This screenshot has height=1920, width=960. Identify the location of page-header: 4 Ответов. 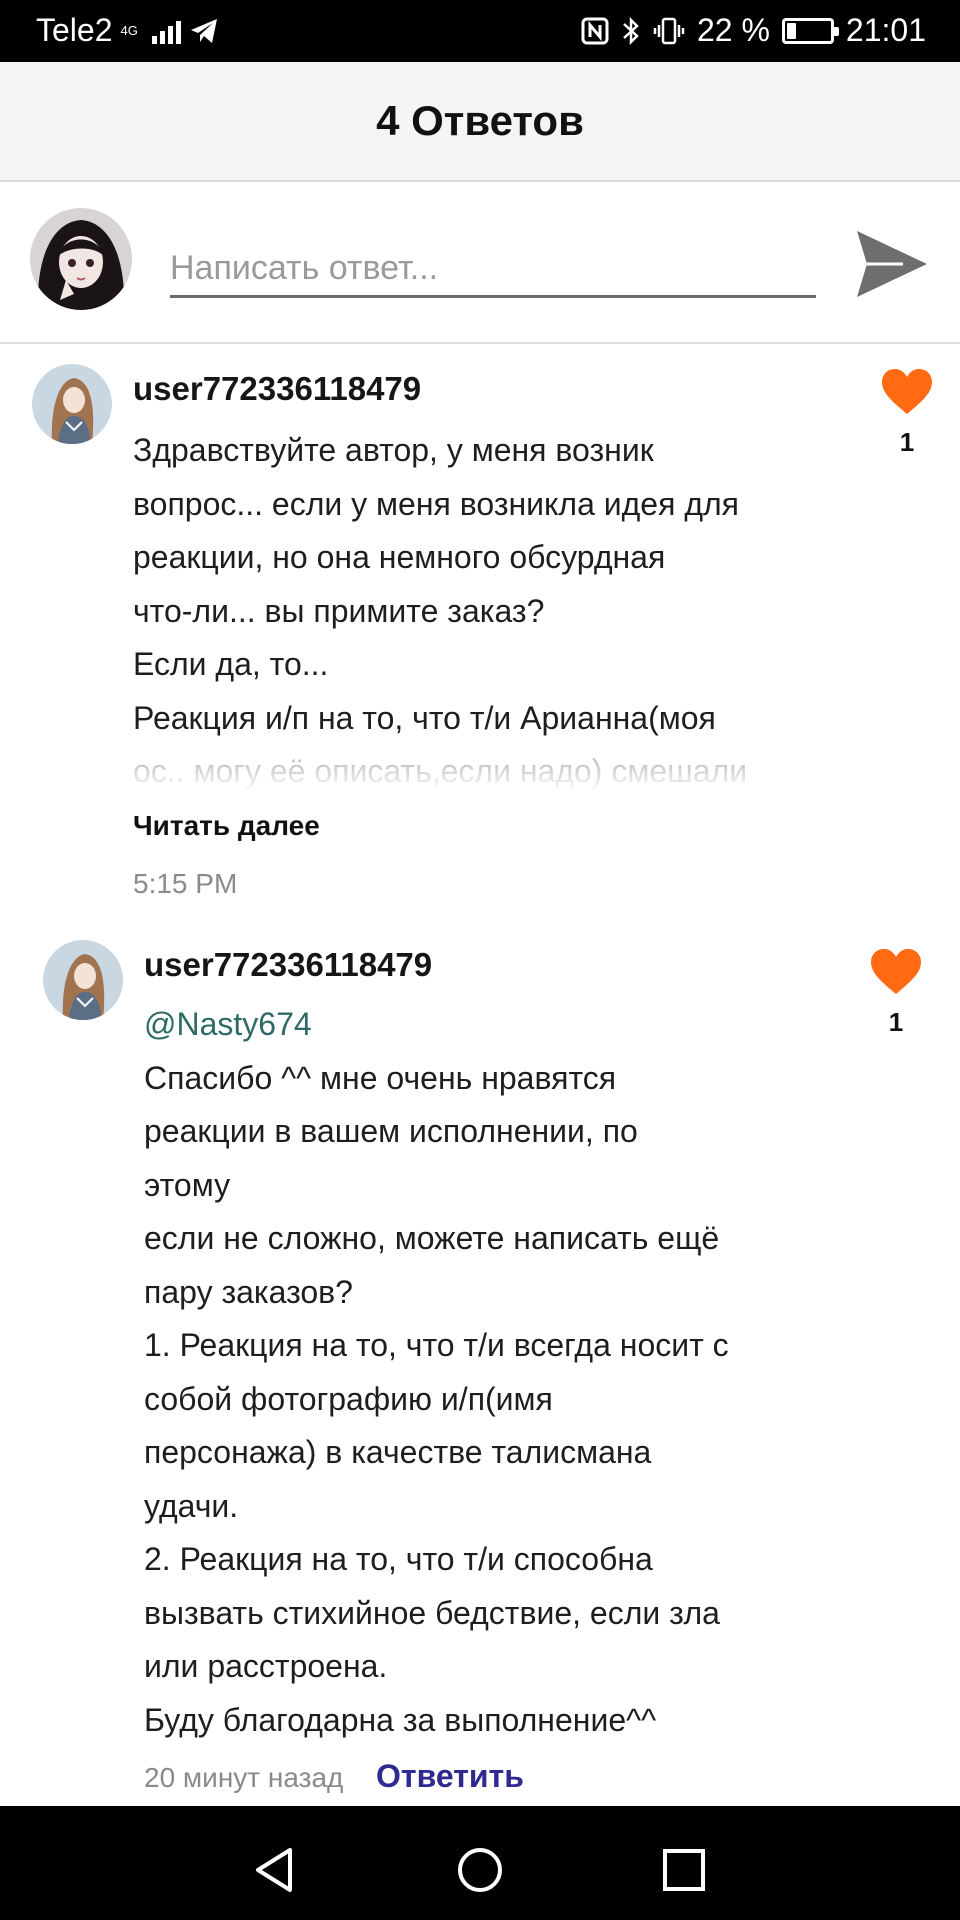
(480, 122).